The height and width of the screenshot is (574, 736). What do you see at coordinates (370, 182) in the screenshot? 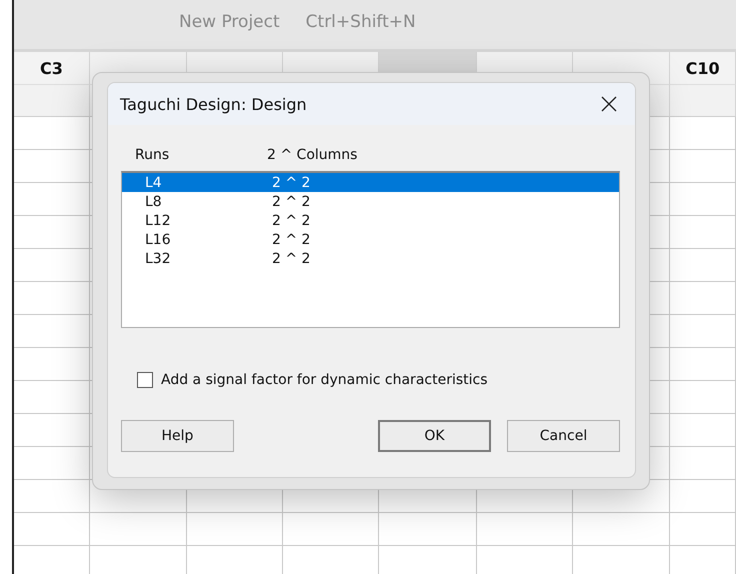
I see `list-row: L4 2 ^ 2` at bounding box center [370, 182].